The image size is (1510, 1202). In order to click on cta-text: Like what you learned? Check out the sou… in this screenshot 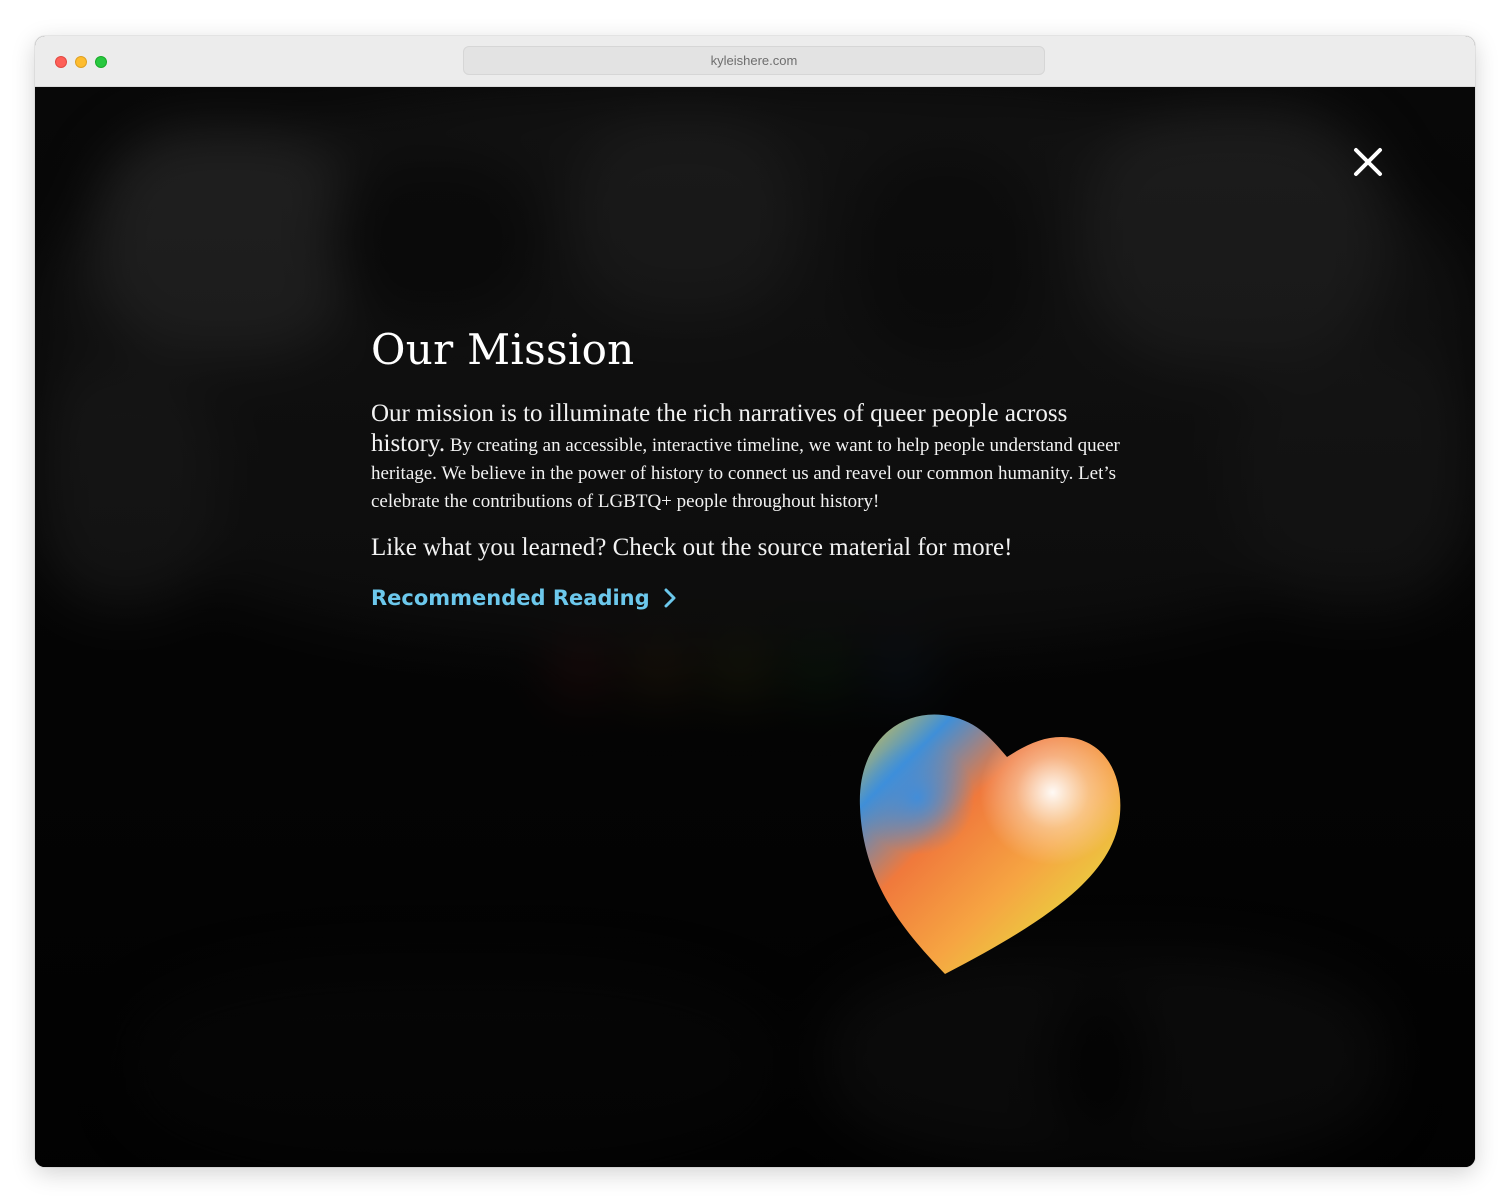, I will do `click(692, 547)`.